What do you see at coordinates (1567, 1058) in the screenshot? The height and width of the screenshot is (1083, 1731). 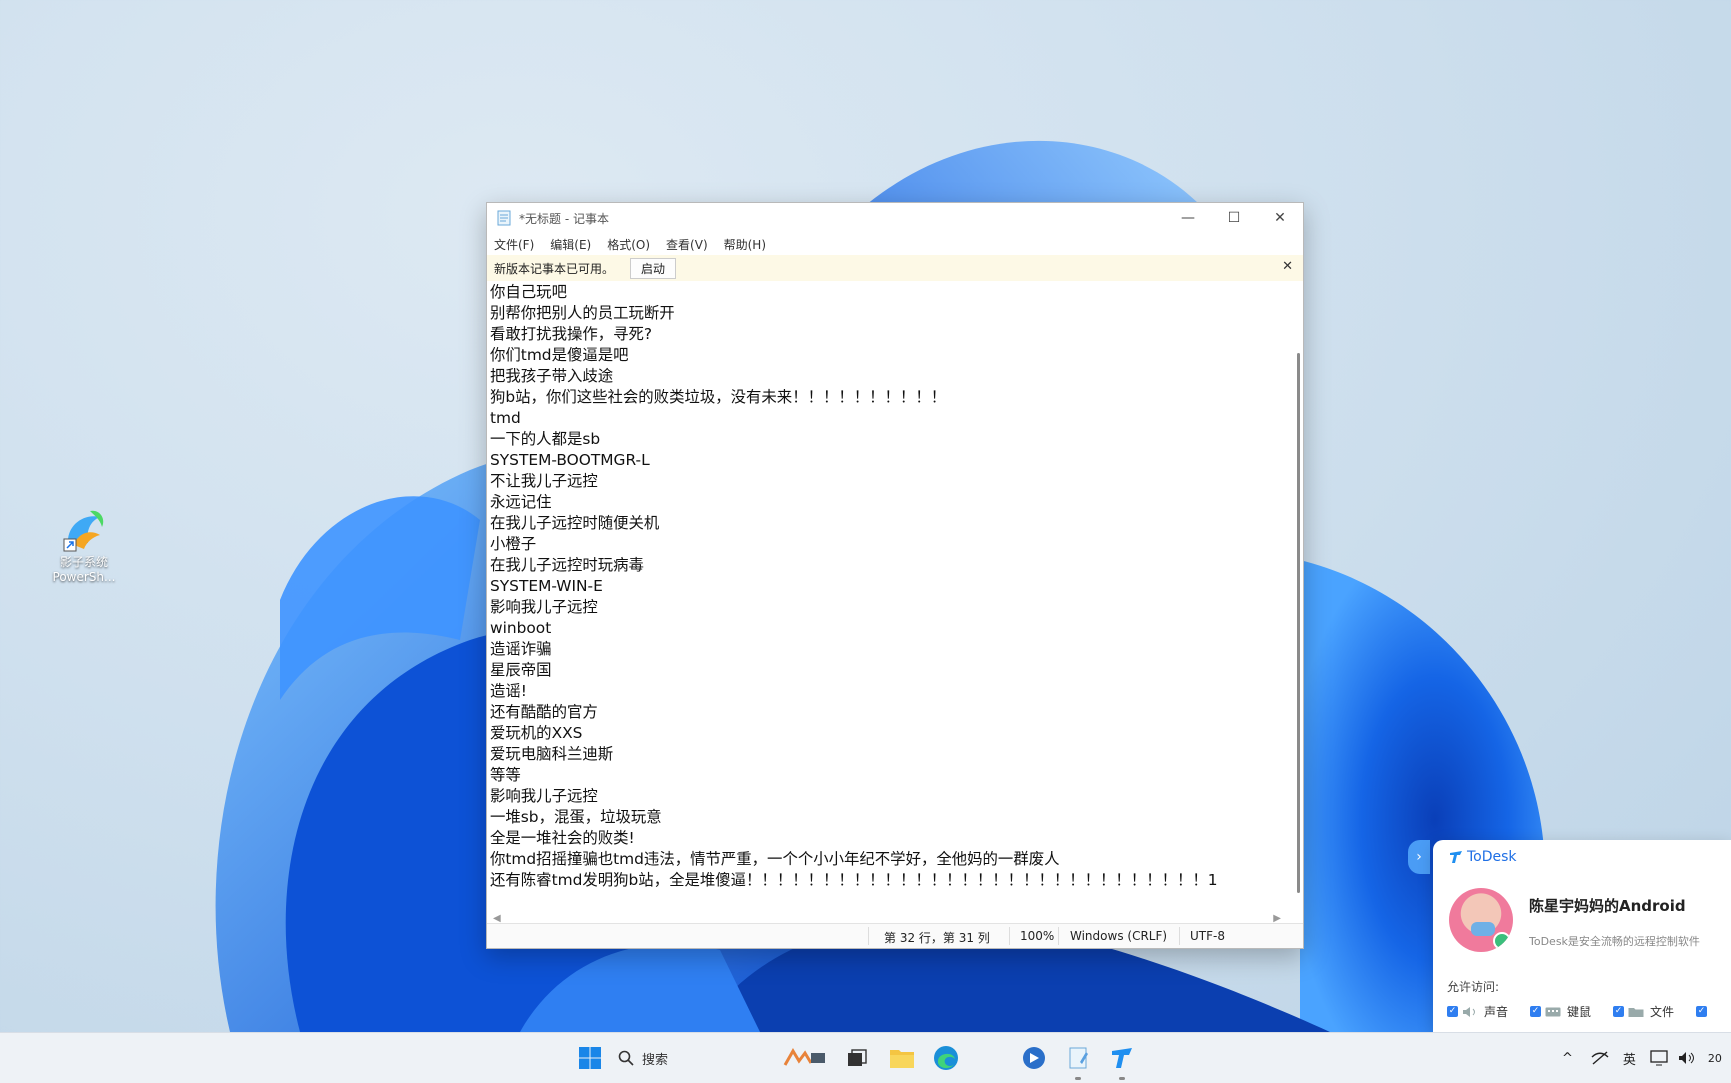 I see `tray-overflow-chevron-icon: ^` at bounding box center [1567, 1058].